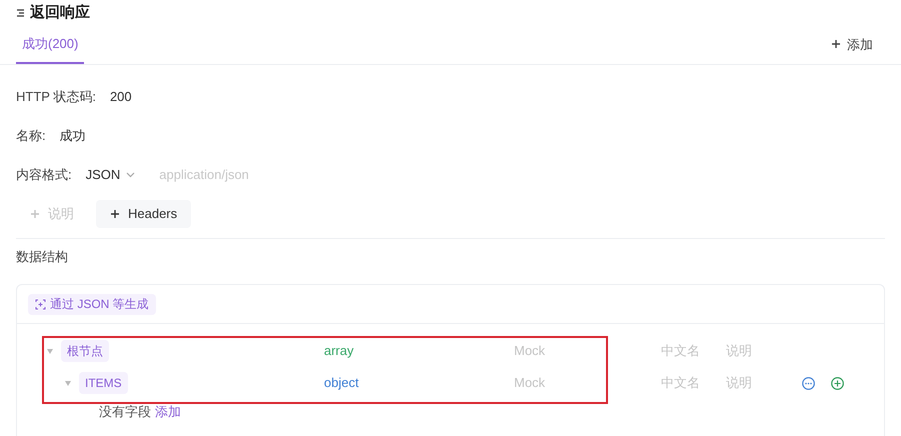  What do you see at coordinates (42, 257) in the screenshot?
I see `section-heading: 数据结构` at bounding box center [42, 257].